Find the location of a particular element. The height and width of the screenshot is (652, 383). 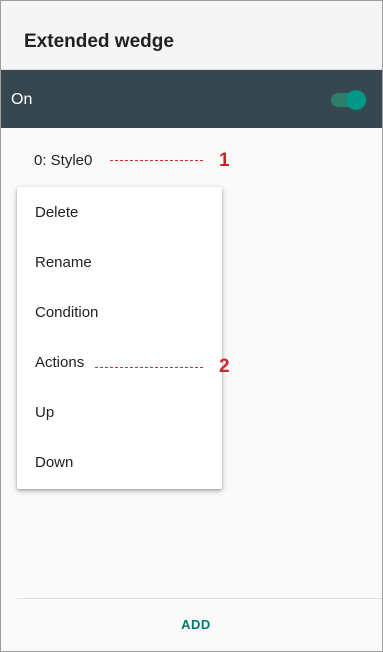

menu-item-actions: Actions is located at coordinates (119, 364).